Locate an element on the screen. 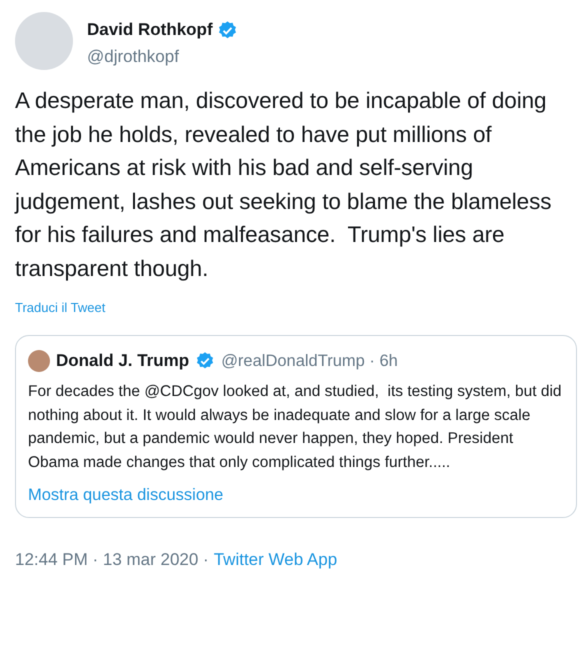 The height and width of the screenshot is (646, 586). author-name: David Rothkopf is located at coordinates (150, 30).